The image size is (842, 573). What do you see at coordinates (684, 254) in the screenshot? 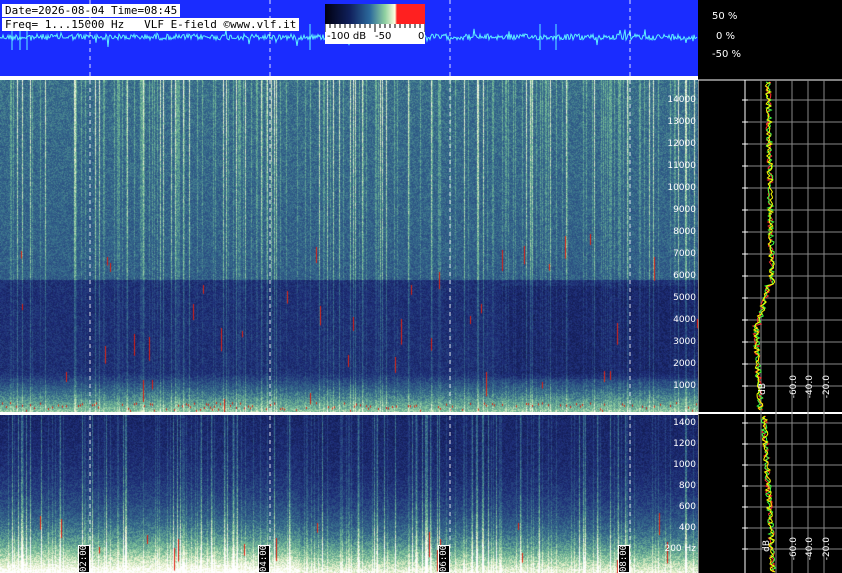
I see `upper-freq-tick: 7000` at bounding box center [684, 254].